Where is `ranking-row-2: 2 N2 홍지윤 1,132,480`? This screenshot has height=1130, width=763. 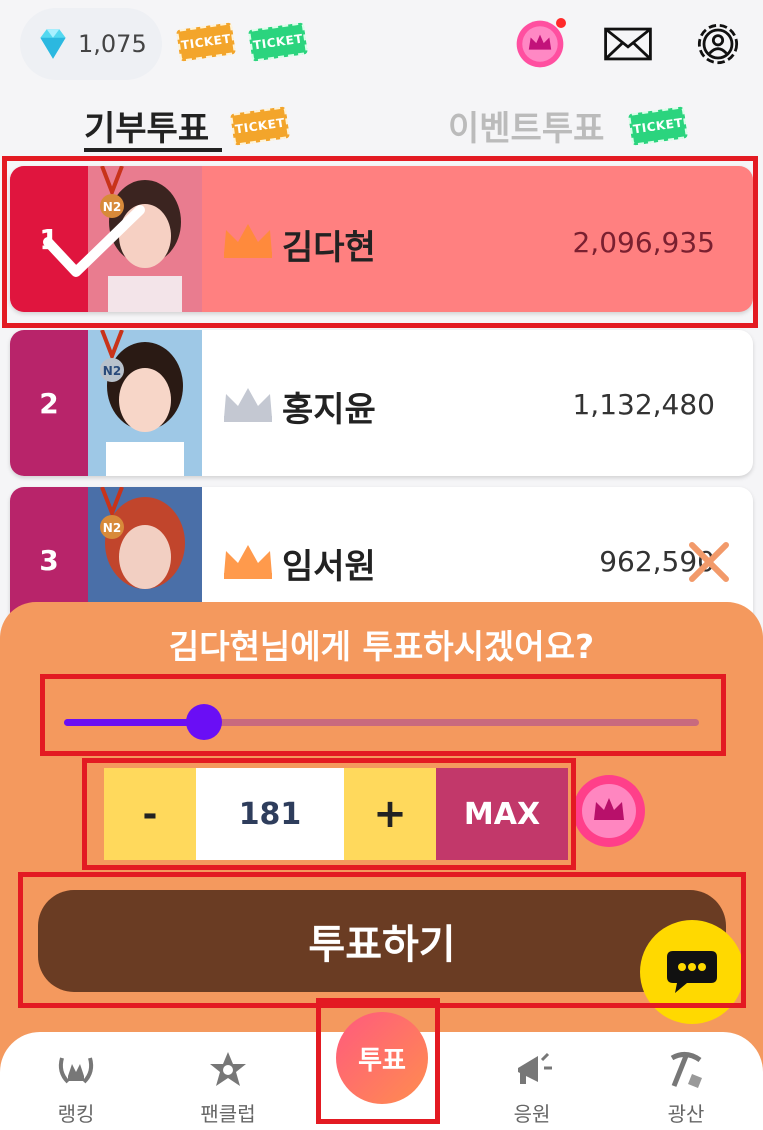 ranking-row-2: 2 N2 홍지윤 1,132,480 is located at coordinates (381, 403).